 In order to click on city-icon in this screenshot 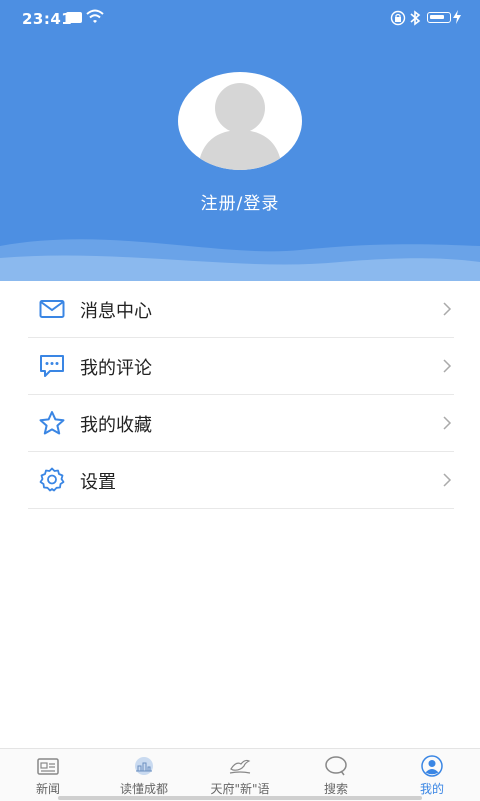, I will do `click(144, 766)`.